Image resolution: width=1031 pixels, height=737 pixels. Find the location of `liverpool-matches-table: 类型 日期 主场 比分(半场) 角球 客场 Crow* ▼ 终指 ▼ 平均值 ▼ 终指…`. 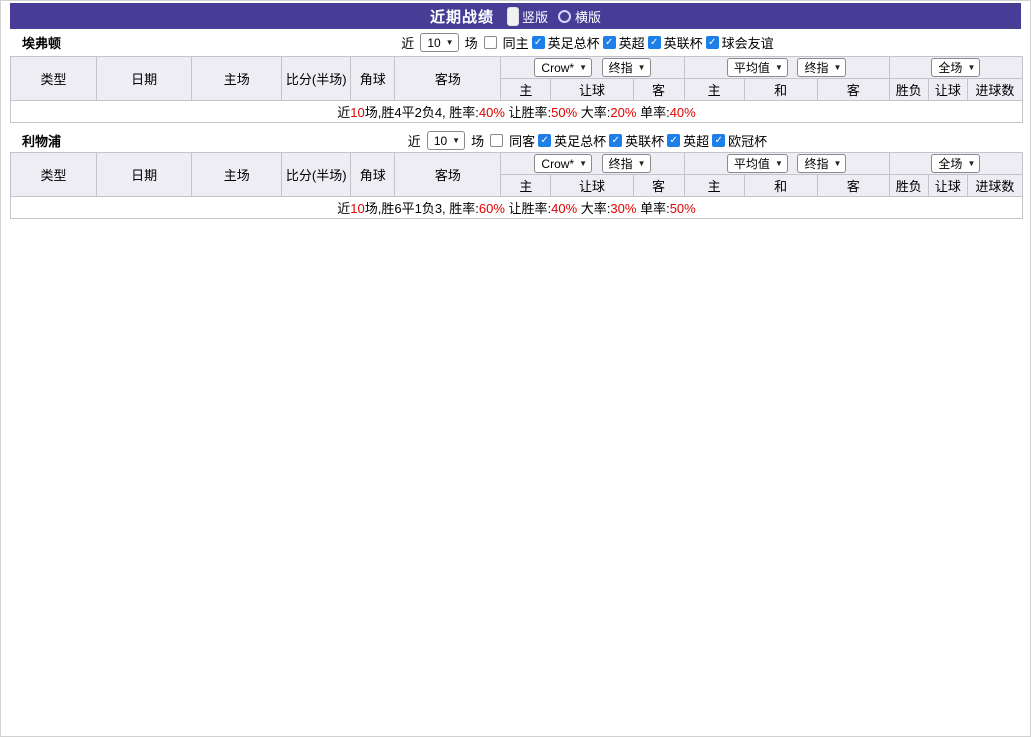

liverpool-matches-table: 类型 日期 主场 比分(半场) 角球 客场 Crow* ▼ 终指 ▼ 平均值 ▼ 终指… is located at coordinates (516, 185).